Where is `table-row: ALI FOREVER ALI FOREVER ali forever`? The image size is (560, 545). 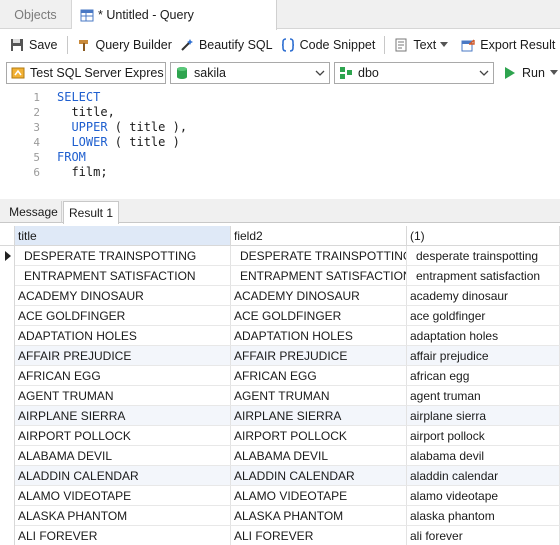 table-row: ALI FOREVER ALI FOREVER ali forever is located at coordinates (280, 535).